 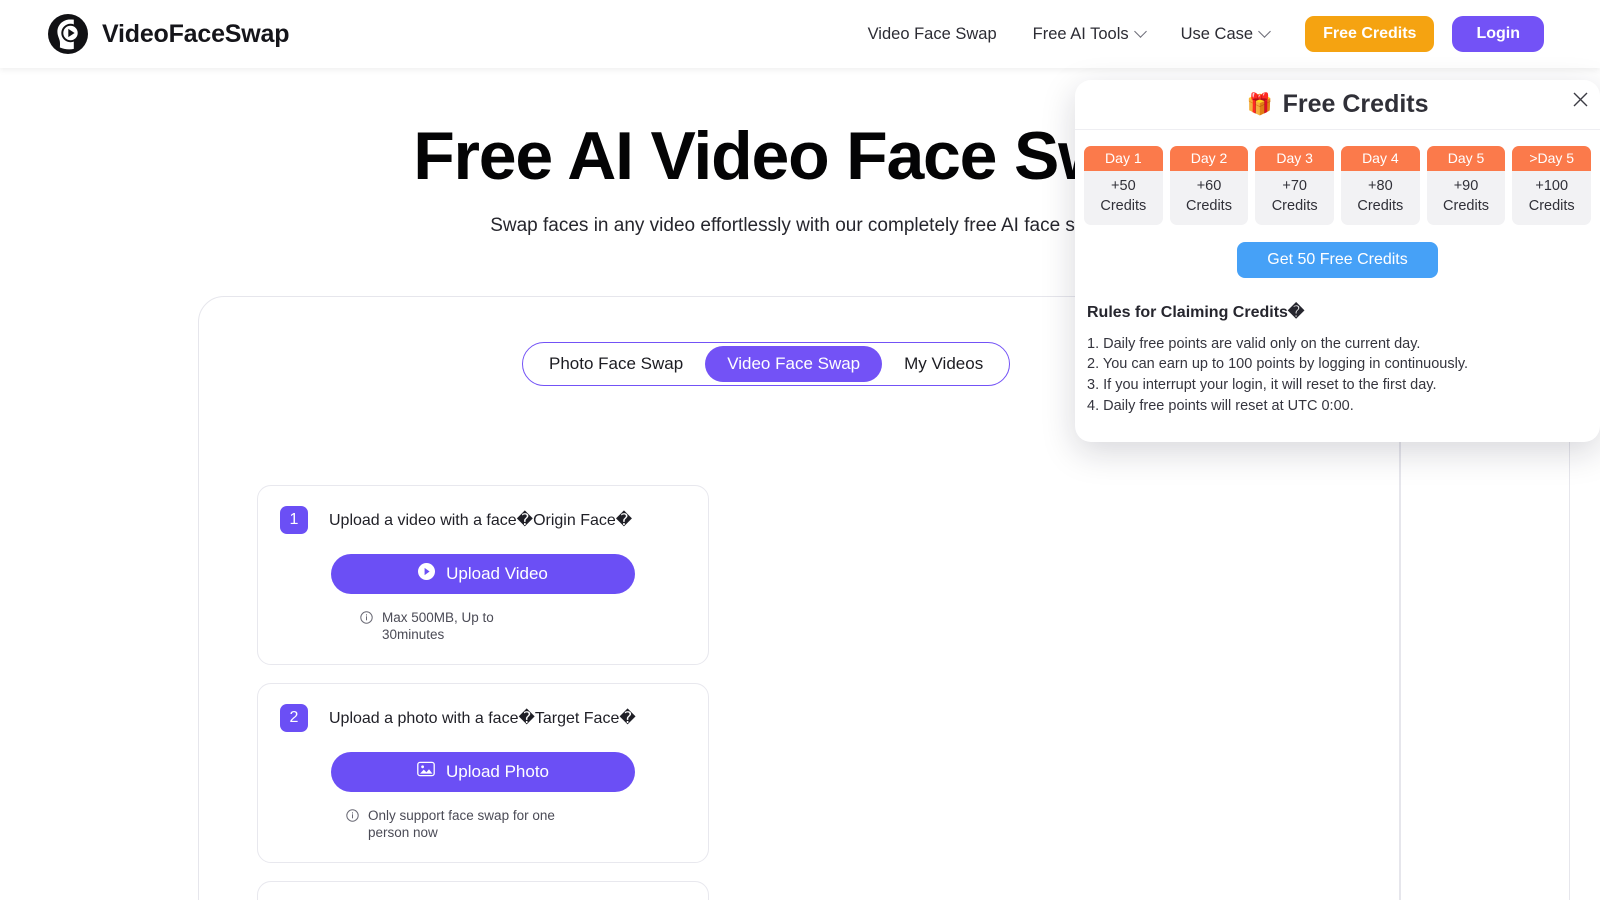 What do you see at coordinates (1123, 158) in the screenshot?
I see `day-label: Day 1` at bounding box center [1123, 158].